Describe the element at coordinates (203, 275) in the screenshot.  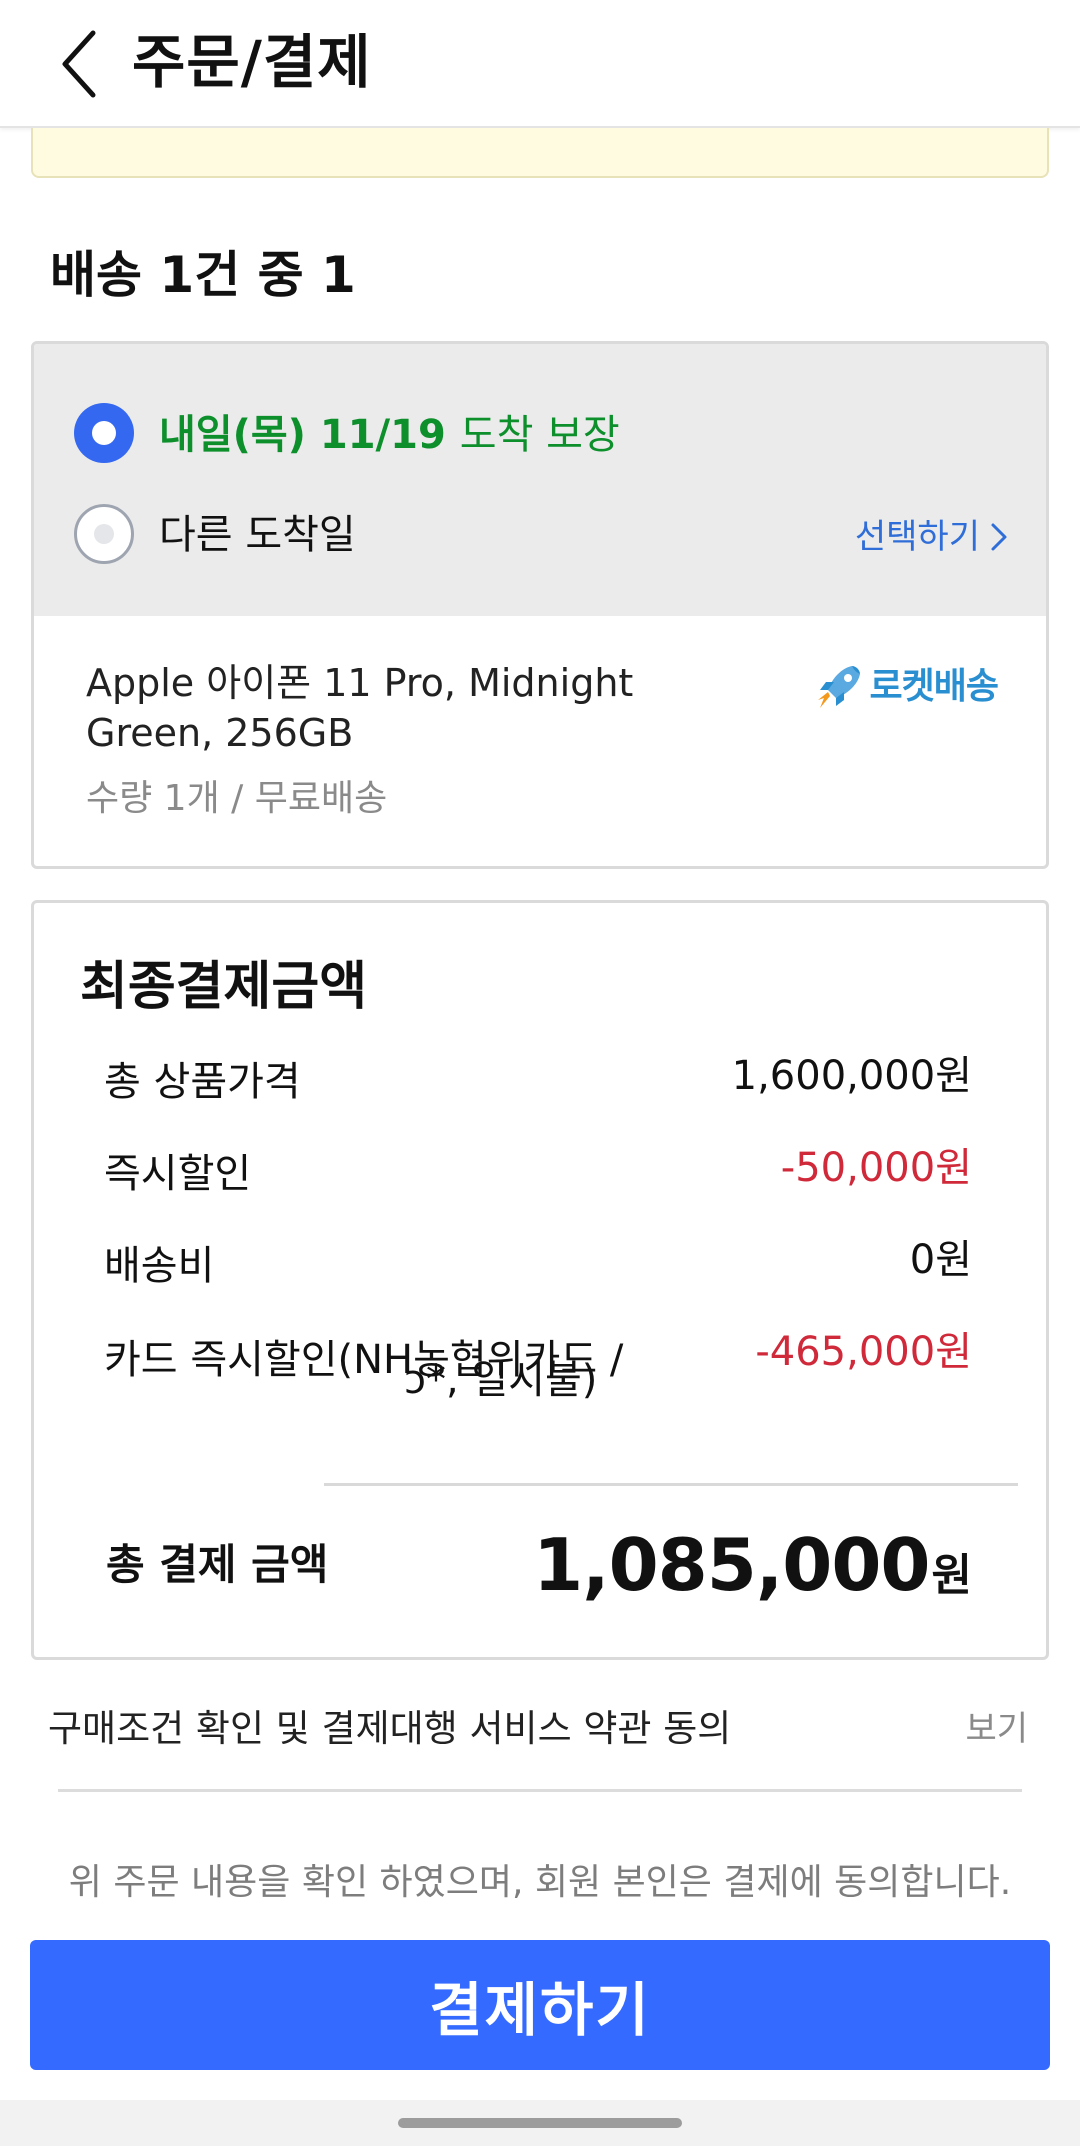
I see `shipment-section-title: 배송 1건 중 1` at that location.